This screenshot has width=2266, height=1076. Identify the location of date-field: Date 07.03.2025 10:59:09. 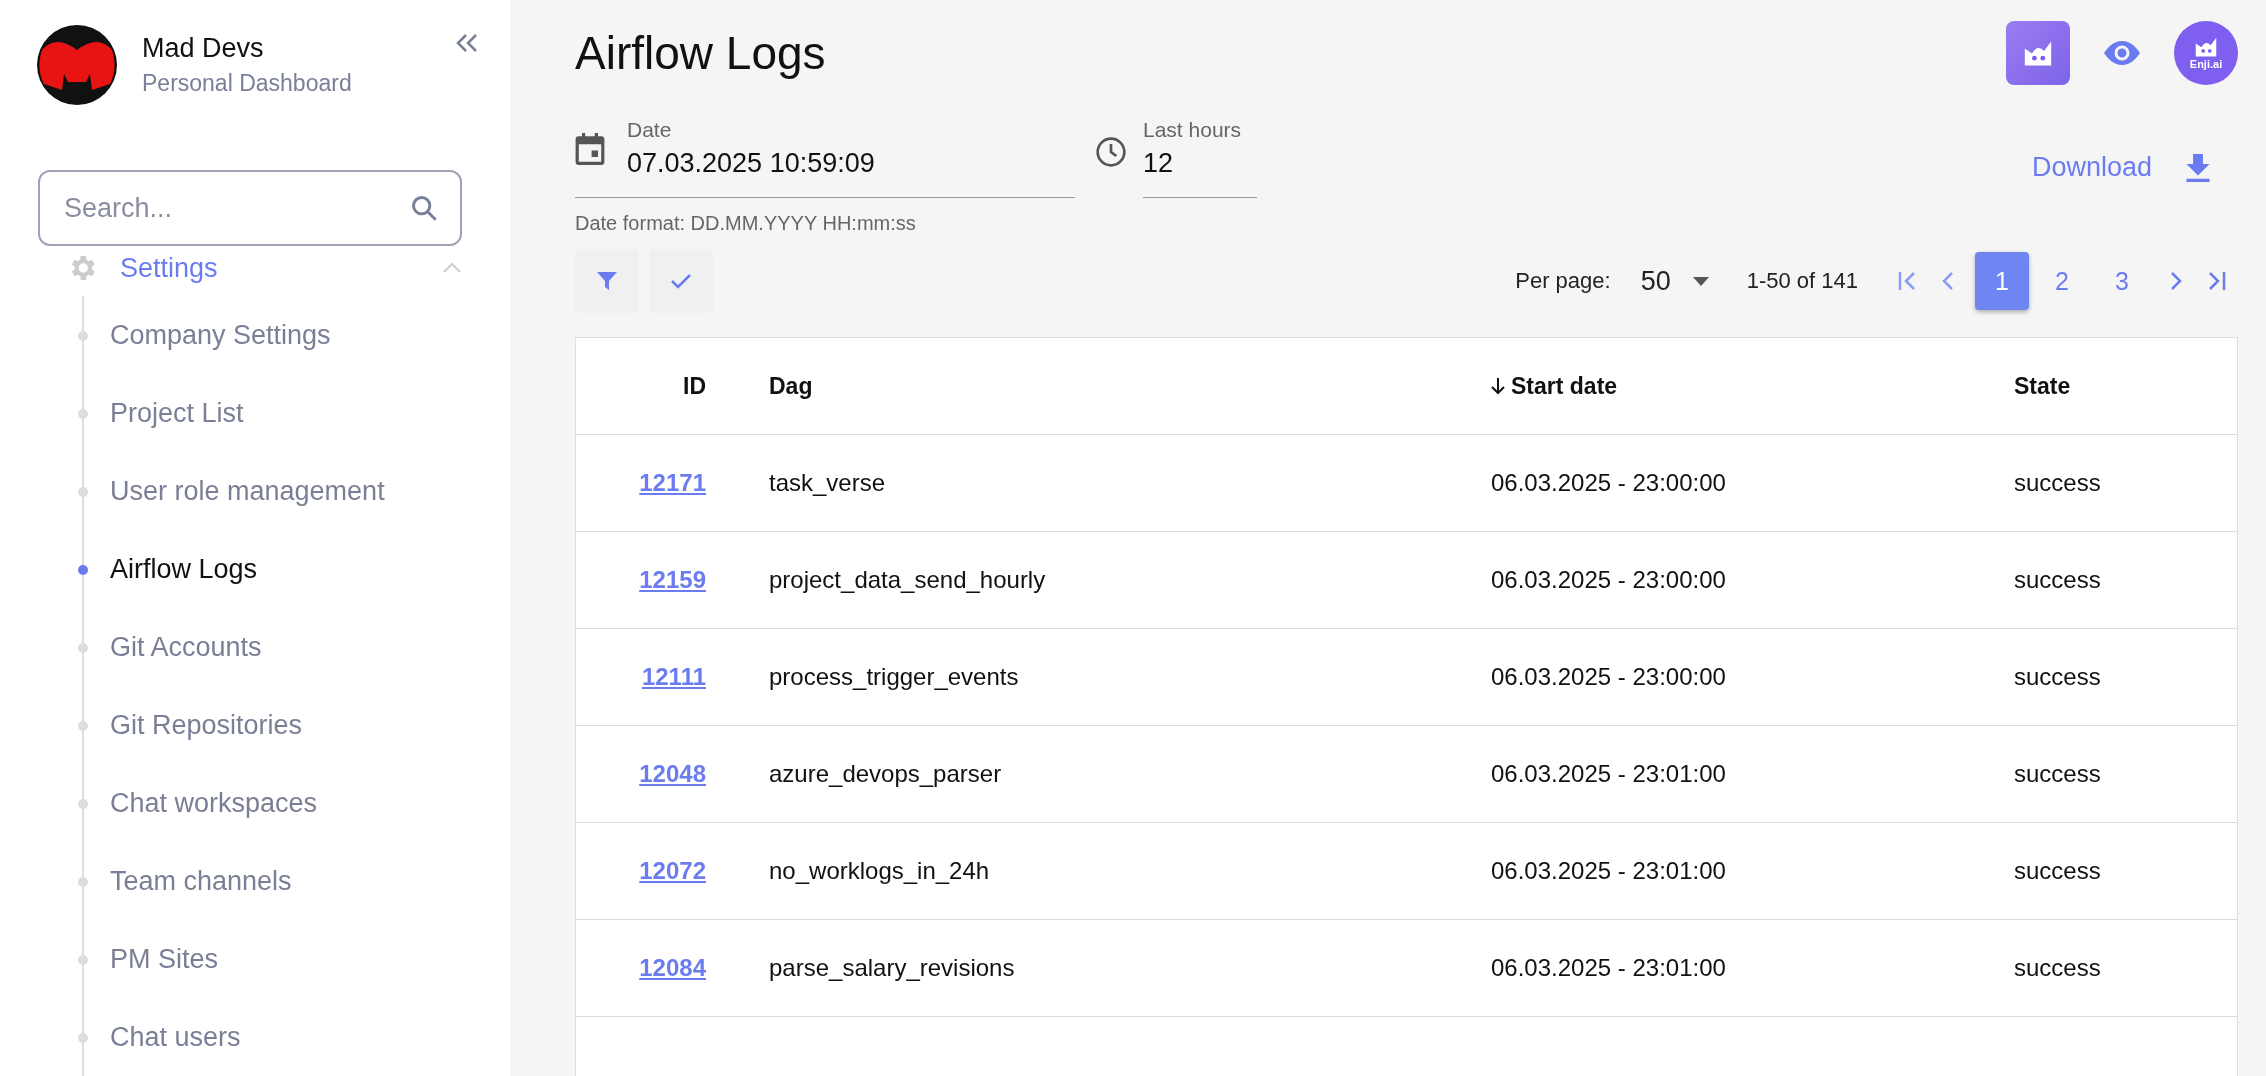
(825, 152).